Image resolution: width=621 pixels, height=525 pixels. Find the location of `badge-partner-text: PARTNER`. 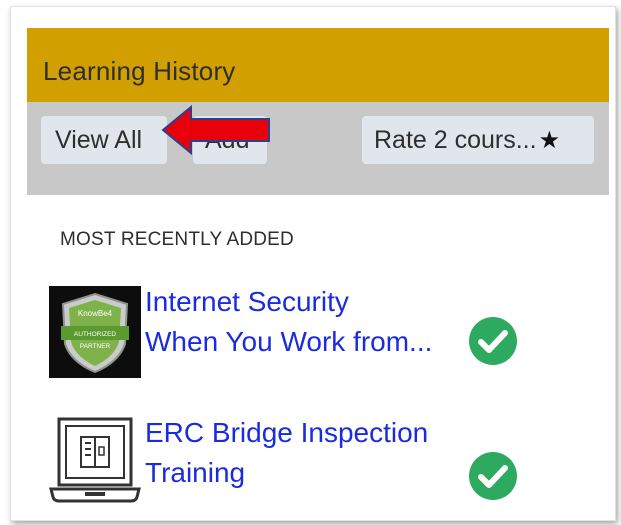

badge-partner-text: PARTNER is located at coordinates (95, 346).